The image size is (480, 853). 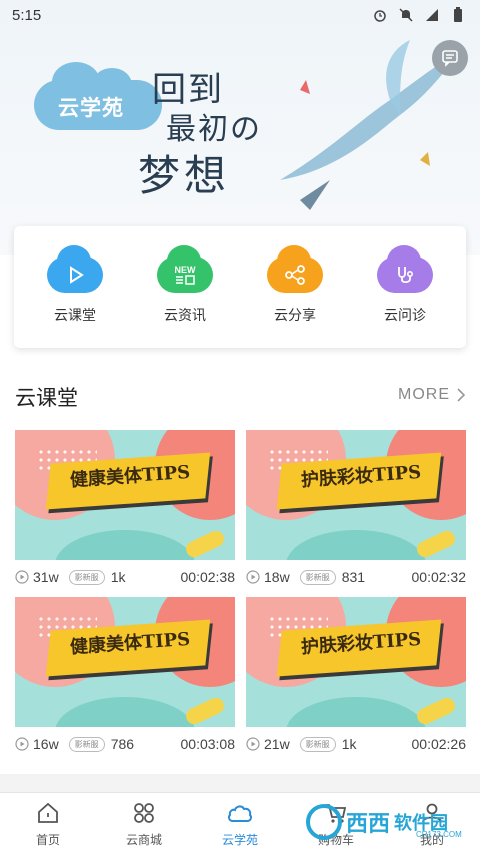 I want to click on course-meta: 21w 影新服 1k 00:02:26, so click(x=356, y=744).